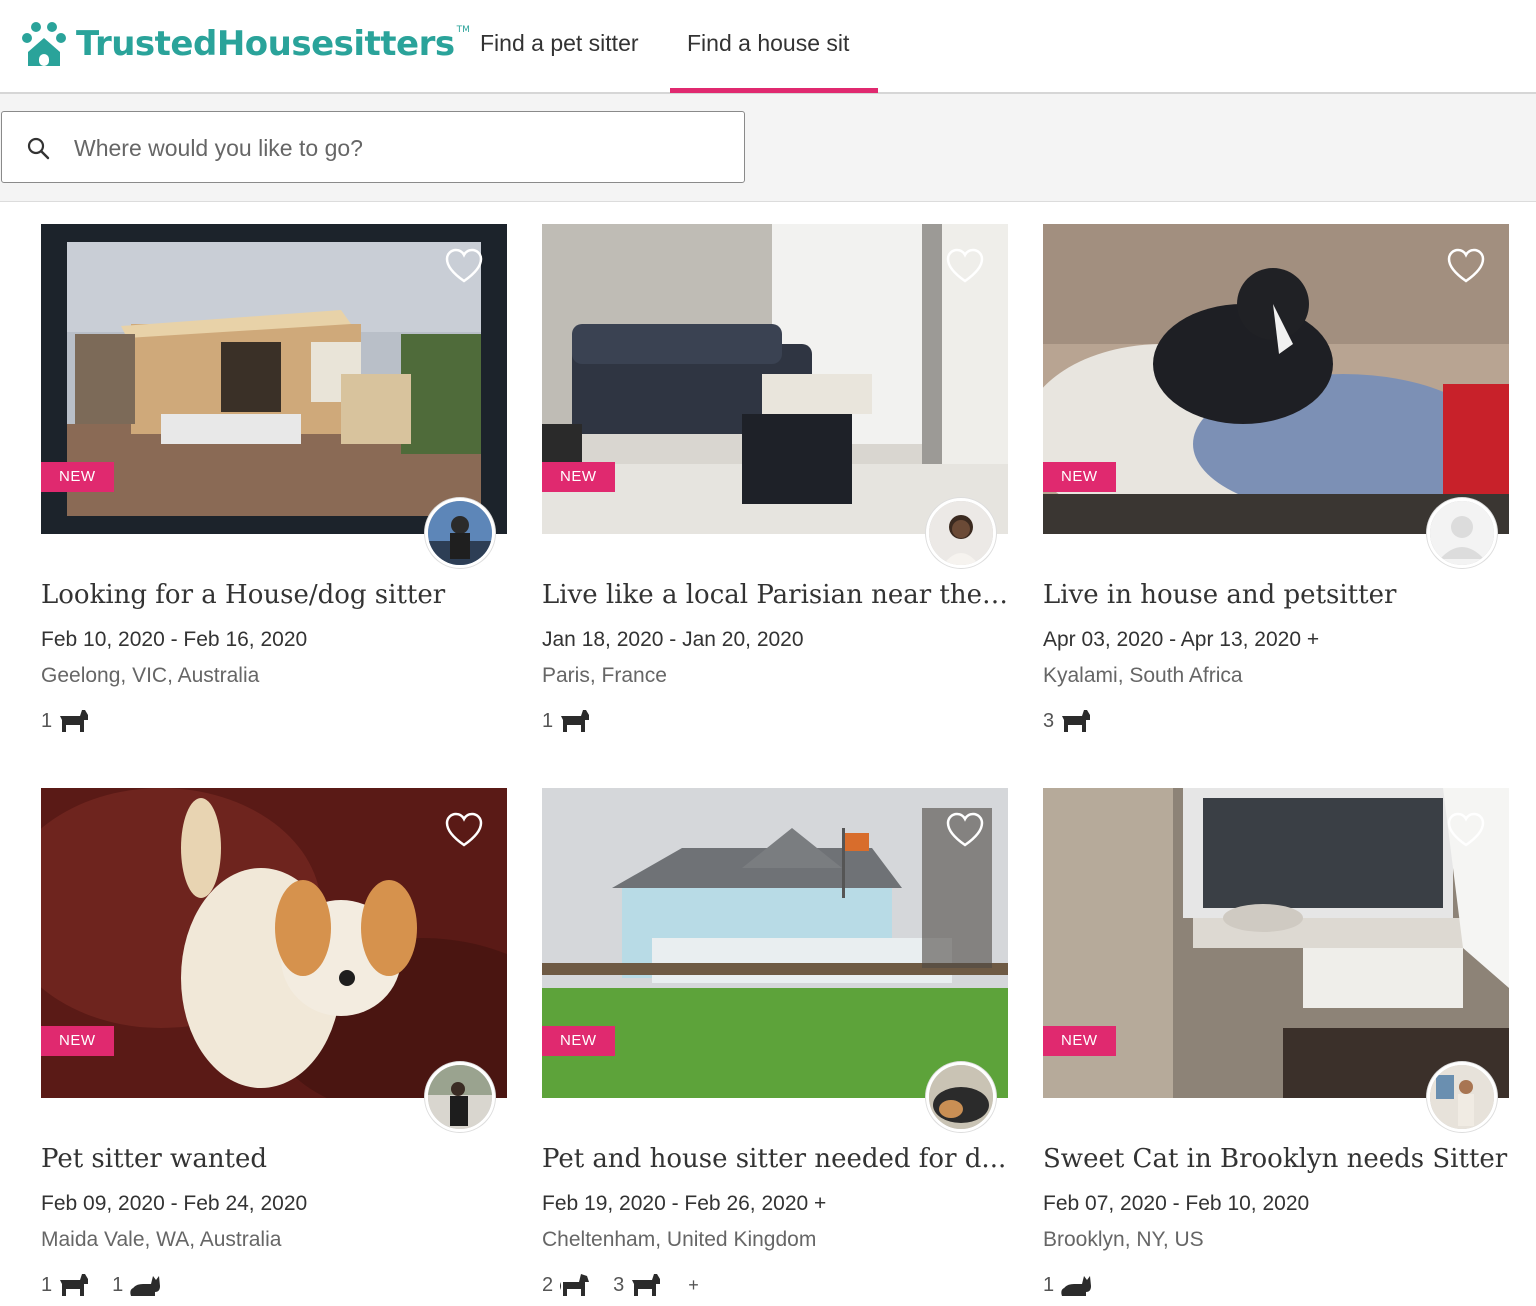 The width and height of the screenshot is (1536, 1306). What do you see at coordinates (575, 1285) in the screenshot?
I see `horse-icon` at bounding box center [575, 1285].